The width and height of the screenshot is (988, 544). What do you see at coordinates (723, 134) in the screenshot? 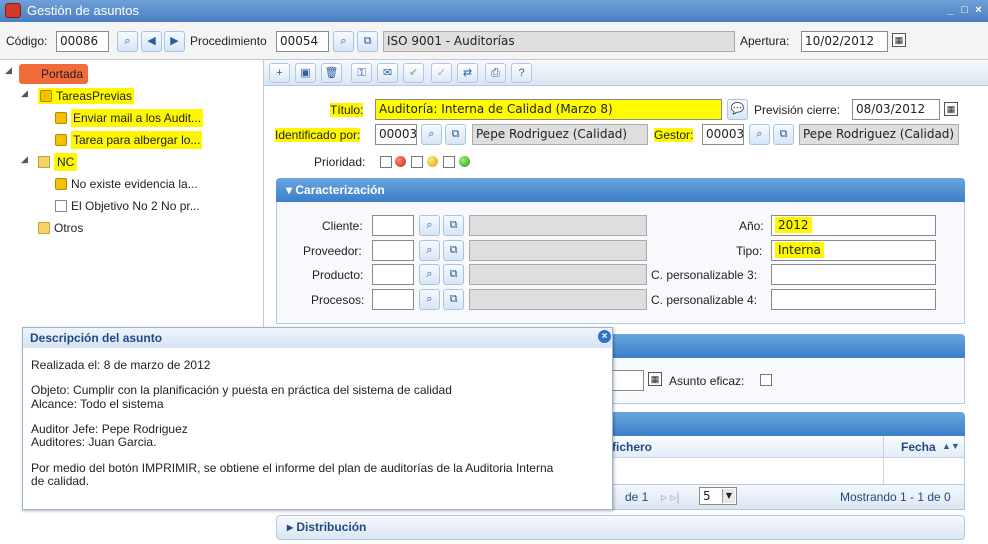
I see `gestor-code-field: 00003` at bounding box center [723, 134].